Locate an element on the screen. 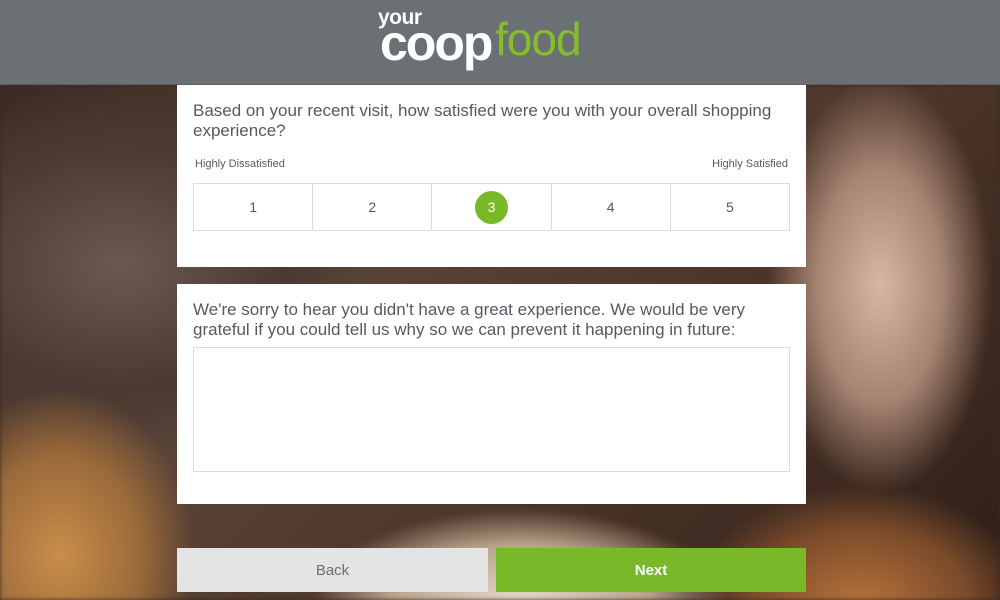 Image resolution: width=1000 pixels, height=600 pixels. next-button: Next is located at coordinates (651, 570).